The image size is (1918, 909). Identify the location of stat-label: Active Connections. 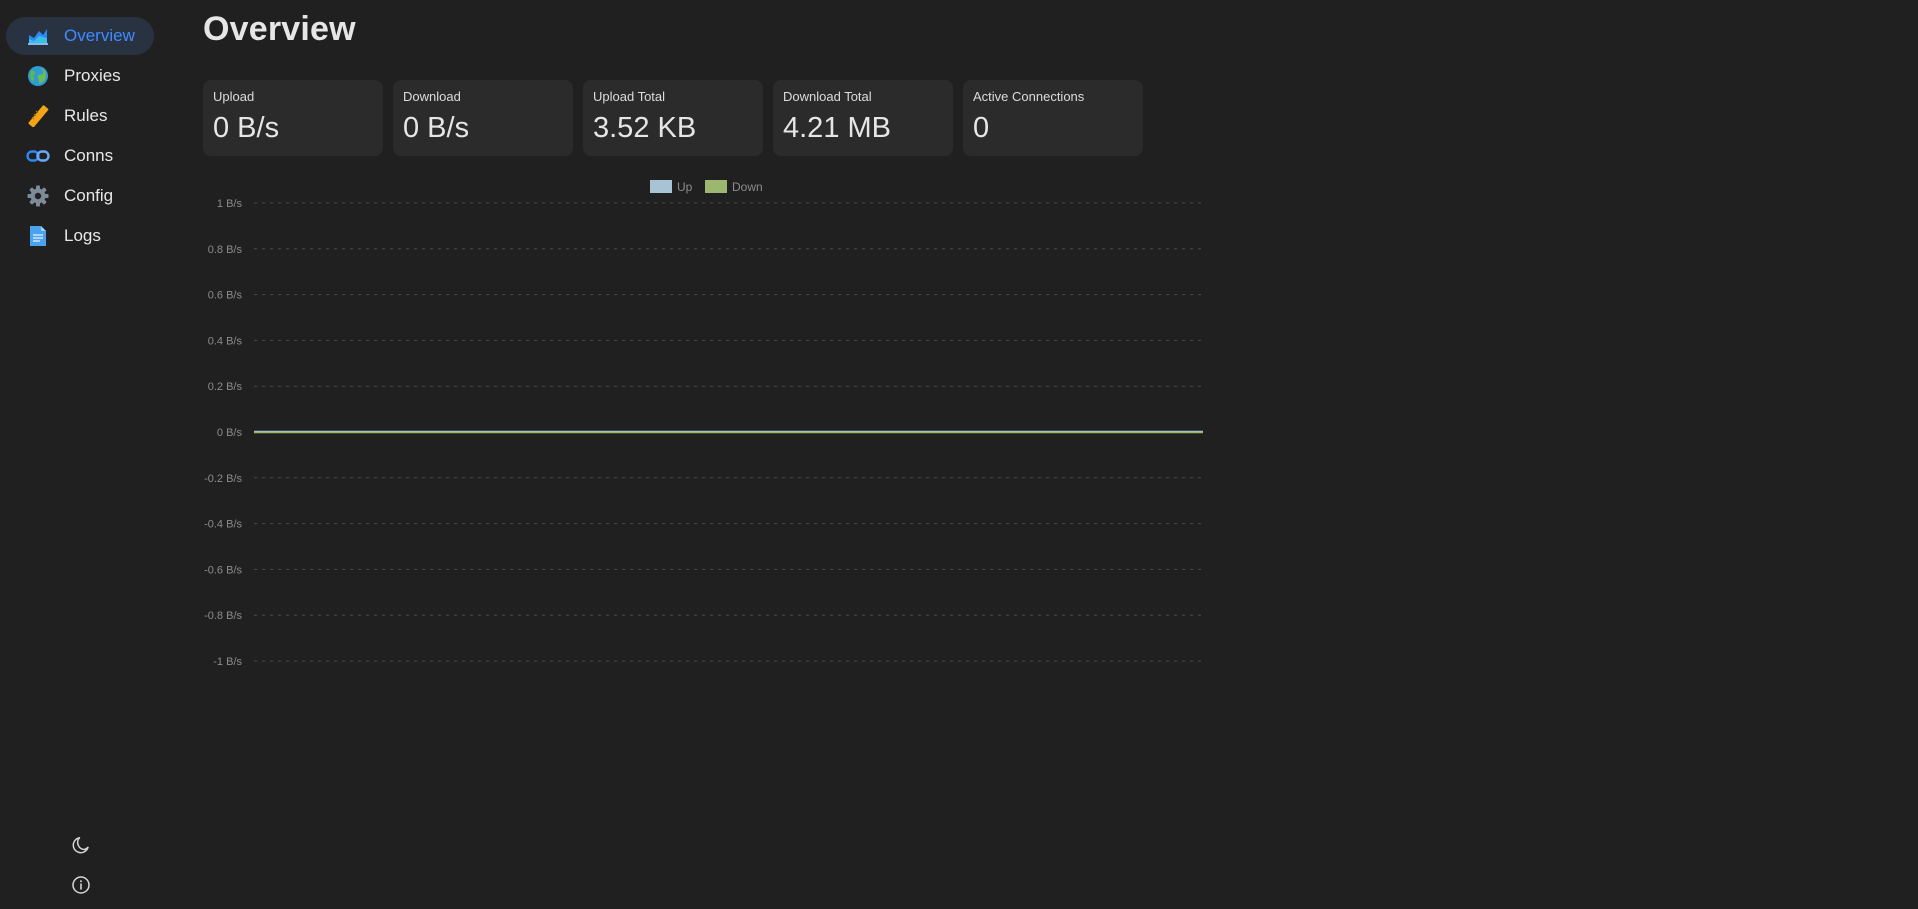
(1029, 96).